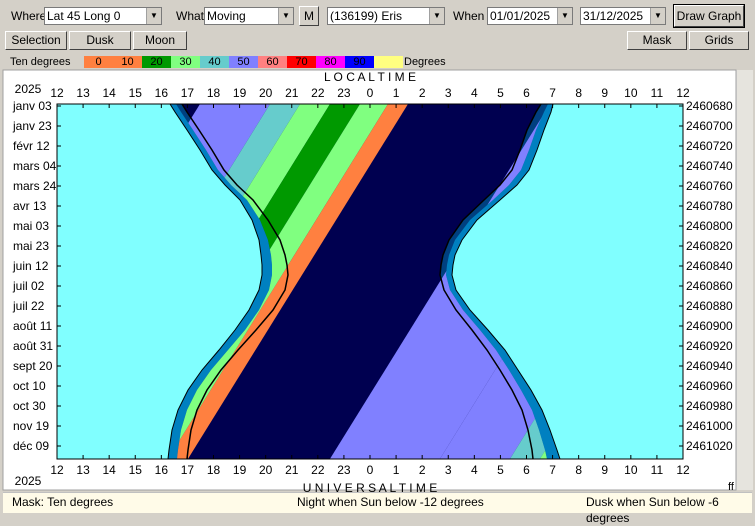  I want to click on jd-tick-label: 2460860, so click(709, 286).